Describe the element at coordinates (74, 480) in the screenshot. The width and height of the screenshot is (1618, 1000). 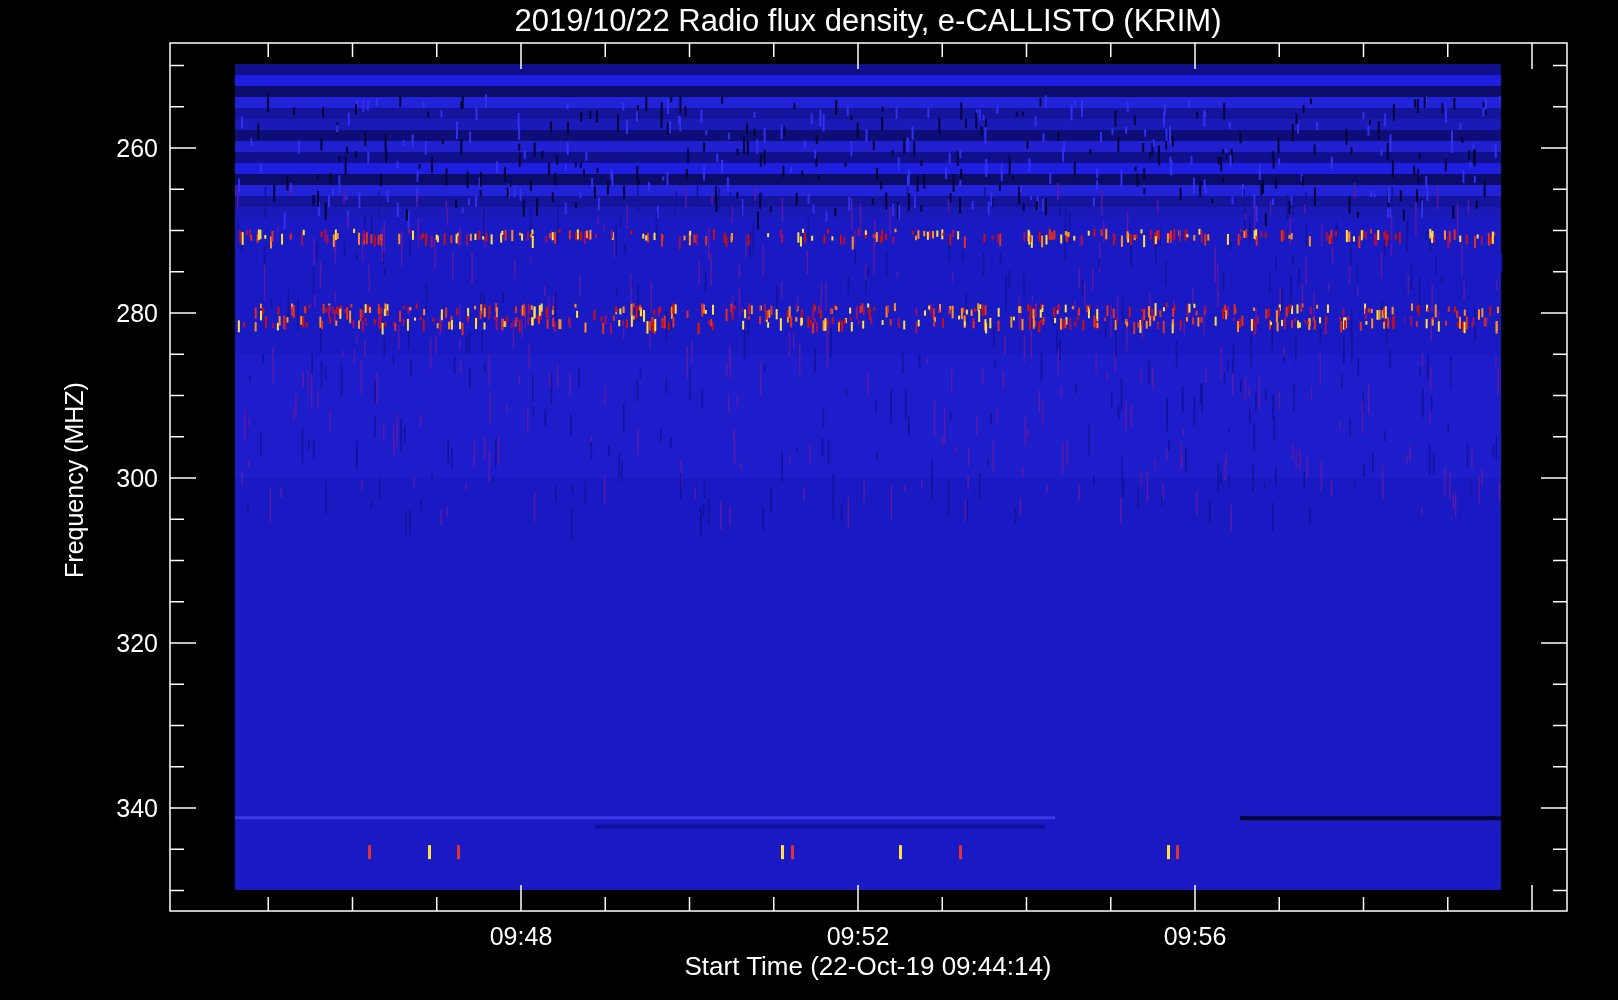
I see `axis-title: Frequency (MHZ)` at that location.